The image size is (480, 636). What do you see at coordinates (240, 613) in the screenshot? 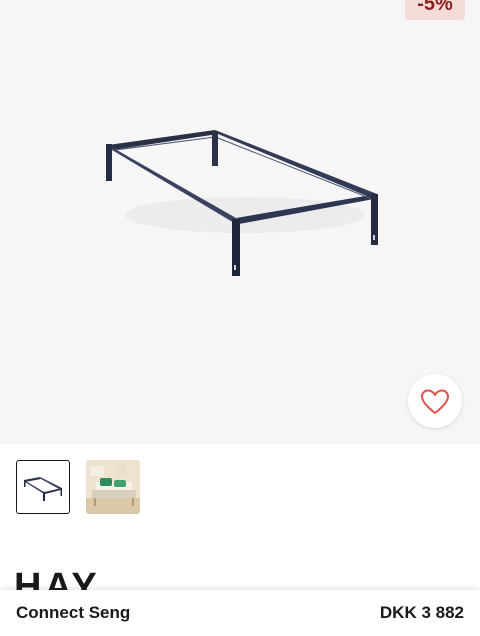
I see `product-footer-bar: Connect Seng DKK 3 882` at bounding box center [240, 613].